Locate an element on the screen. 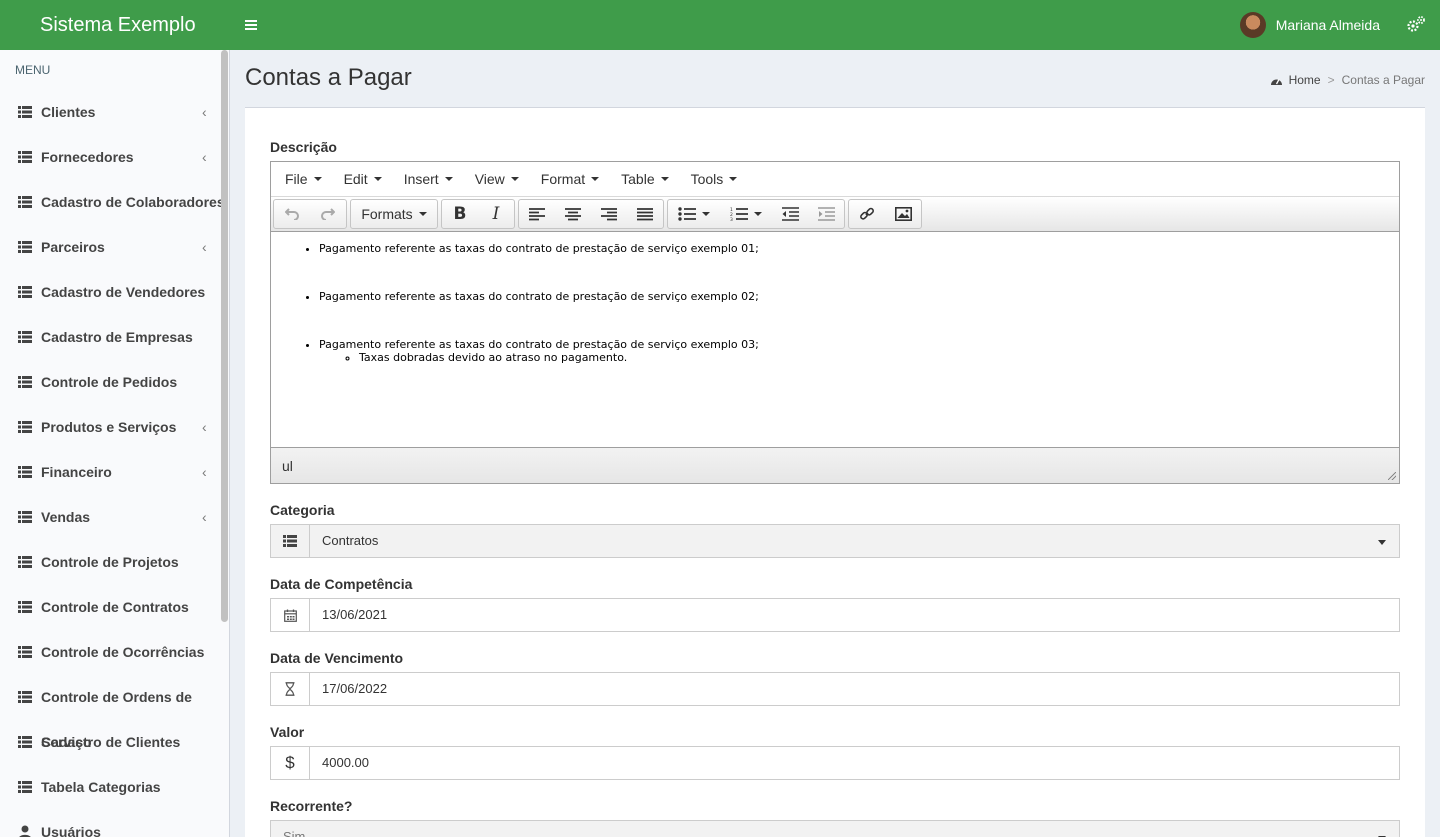 This screenshot has height=837, width=1440. align-justify-button is located at coordinates (645, 214).